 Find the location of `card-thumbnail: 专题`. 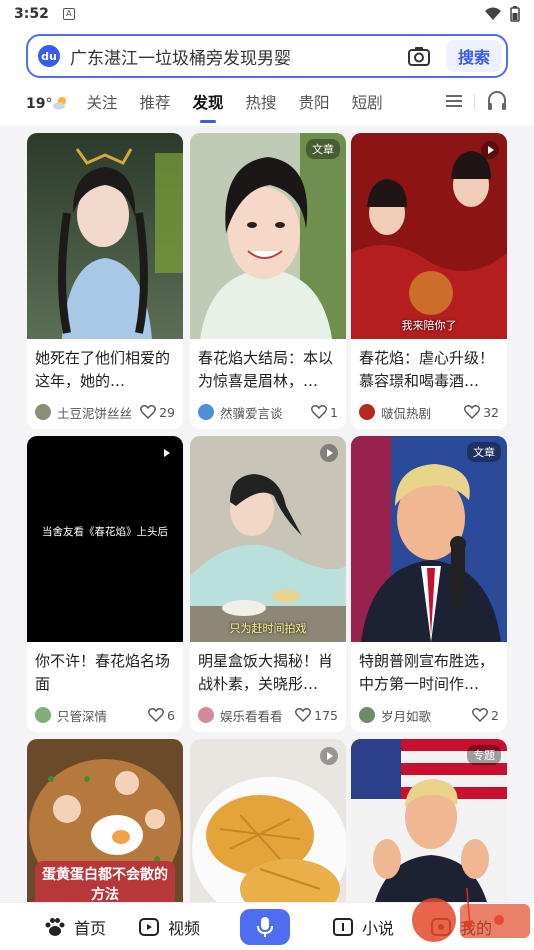

card-thumbnail: 专题 is located at coordinates (429, 820).